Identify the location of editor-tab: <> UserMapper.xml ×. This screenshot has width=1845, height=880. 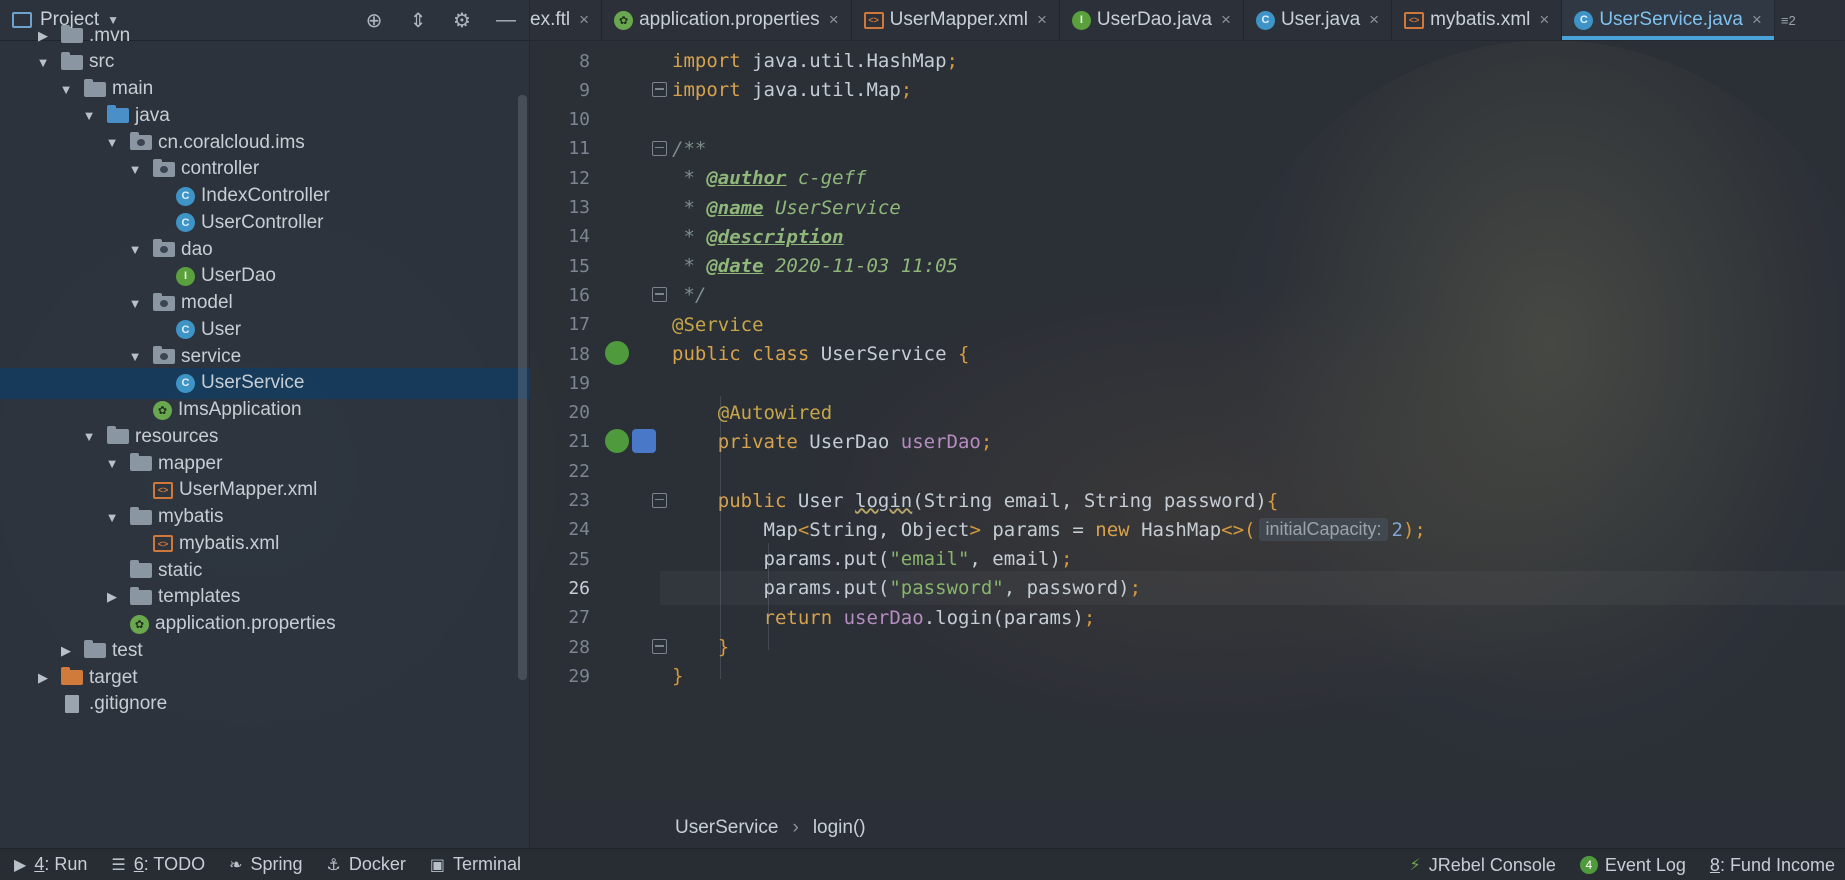
(956, 20).